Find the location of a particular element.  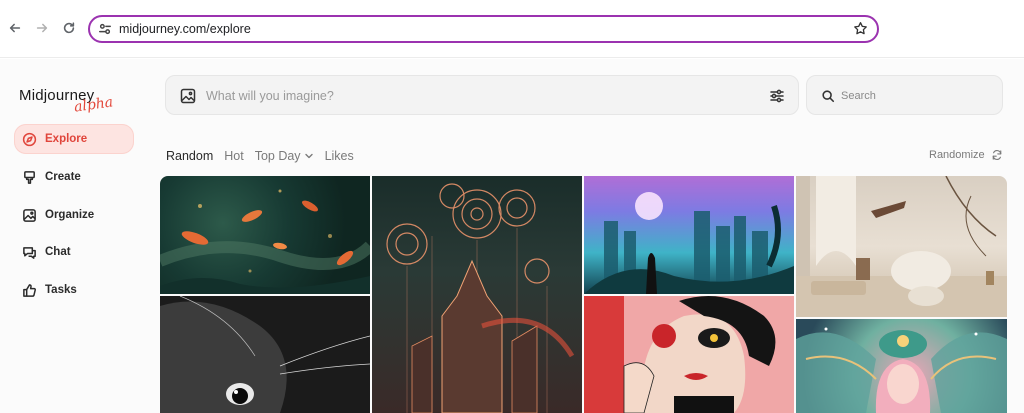

tab-top-day: Top Day is located at coordinates (284, 156).